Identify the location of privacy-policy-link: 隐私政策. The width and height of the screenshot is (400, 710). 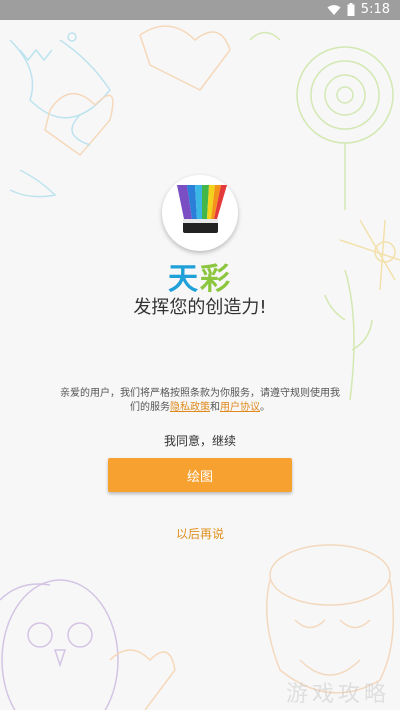
(190, 407).